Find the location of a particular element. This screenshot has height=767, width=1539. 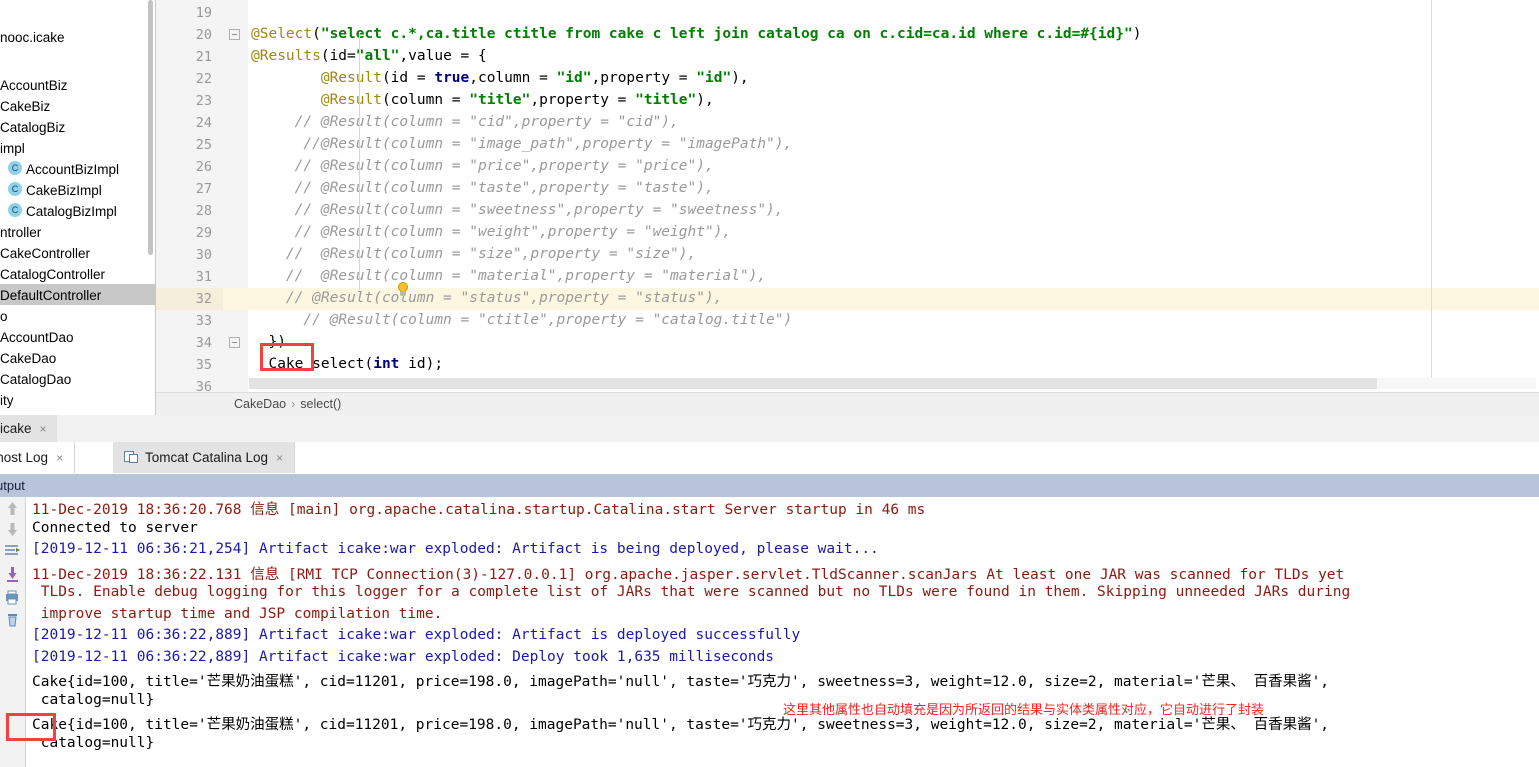

project-tree-scrollbar is located at coordinates (150, 127).